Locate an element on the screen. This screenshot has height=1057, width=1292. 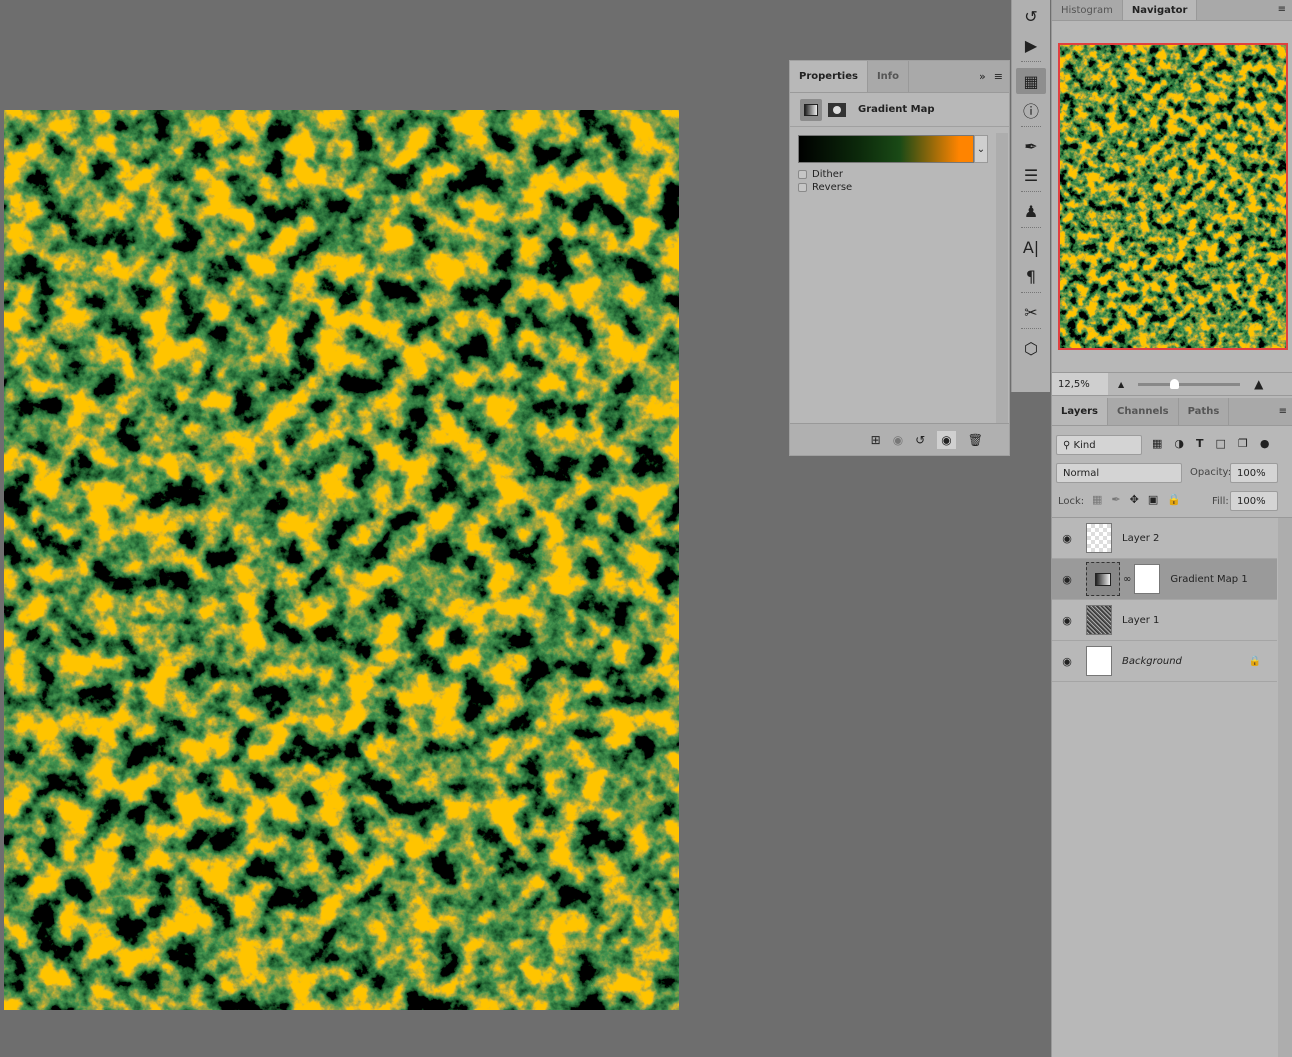
filter-type-icon: T is located at coordinates (1200, 443).